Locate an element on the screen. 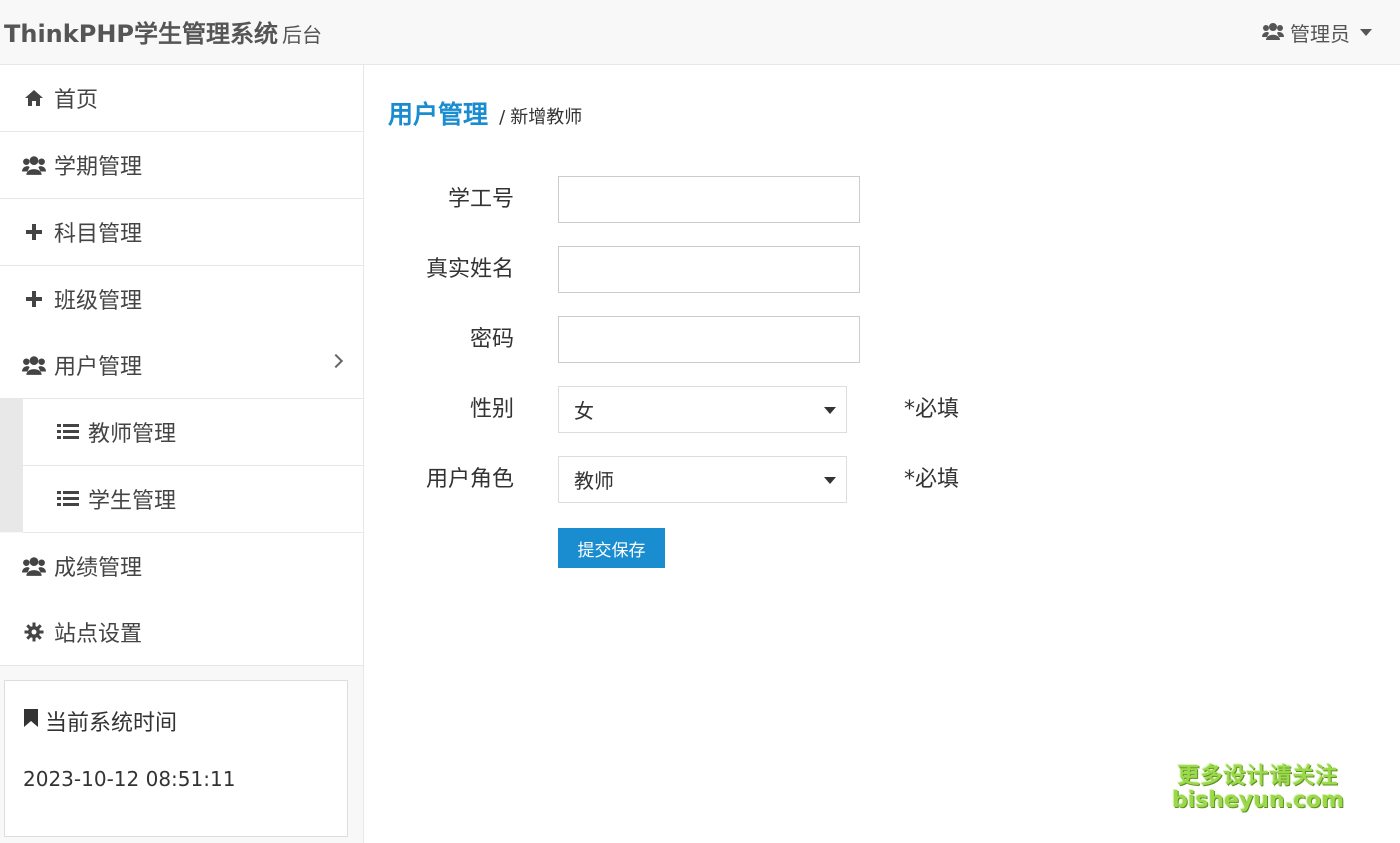  page-subtitle: 新增教师 is located at coordinates (546, 117).